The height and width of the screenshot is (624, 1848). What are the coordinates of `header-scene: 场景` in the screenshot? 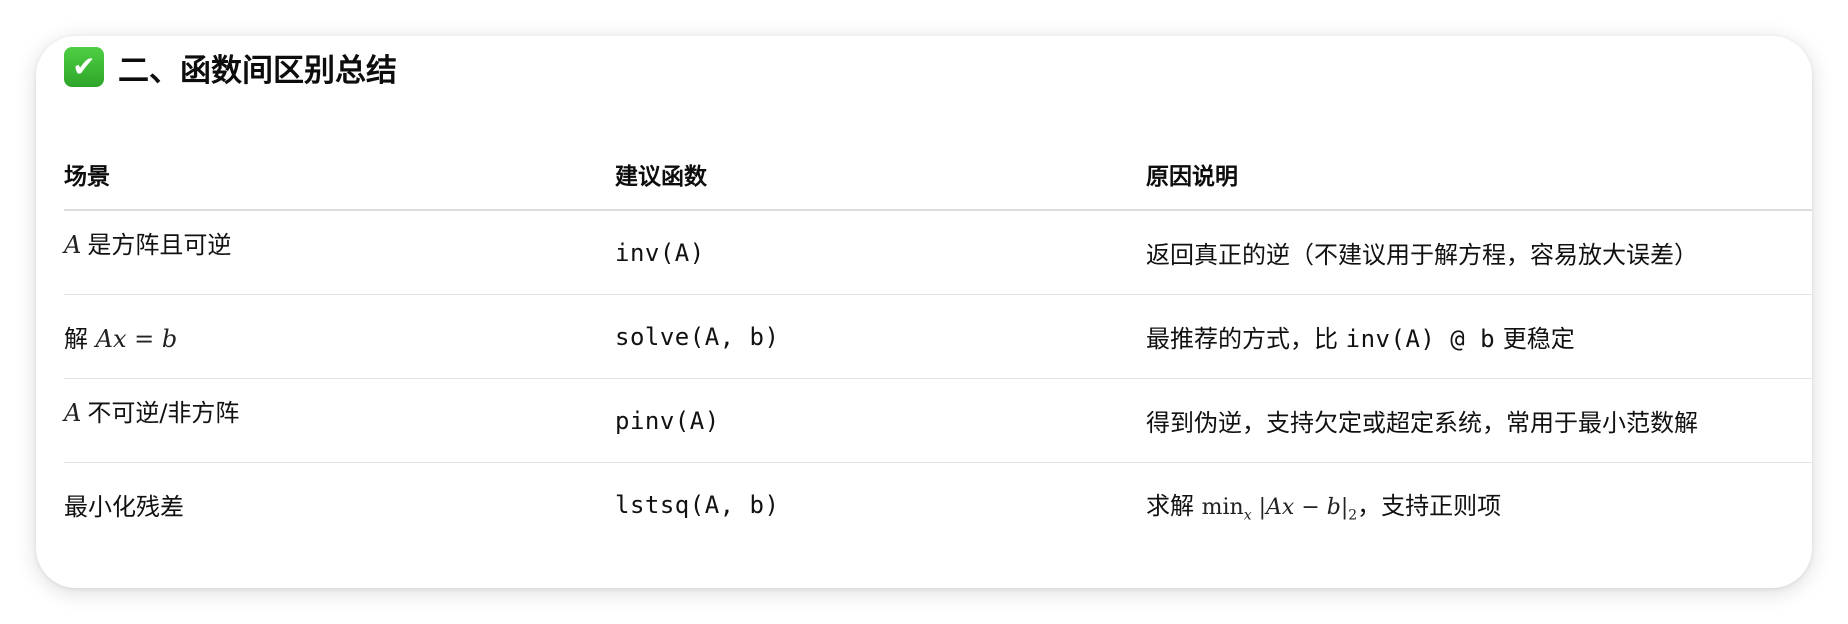 It's located at (339, 175).